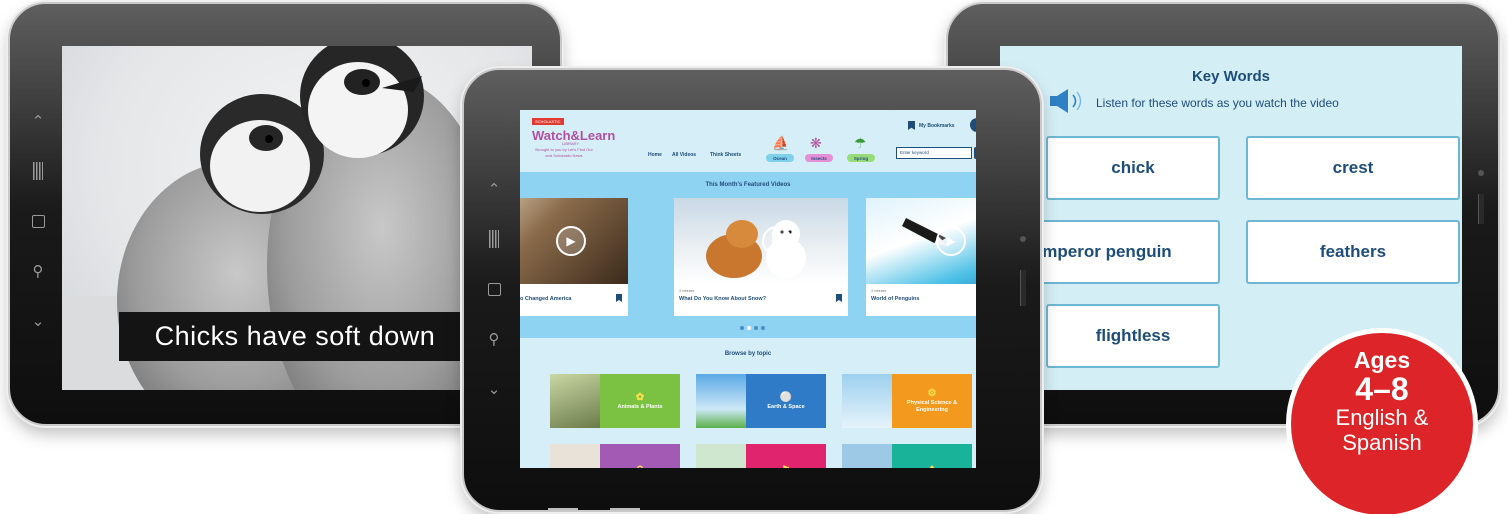  What do you see at coordinates (786, 406) in the screenshot?
I see `topic-label: Earth & Space` at bounding box center [786, 406].